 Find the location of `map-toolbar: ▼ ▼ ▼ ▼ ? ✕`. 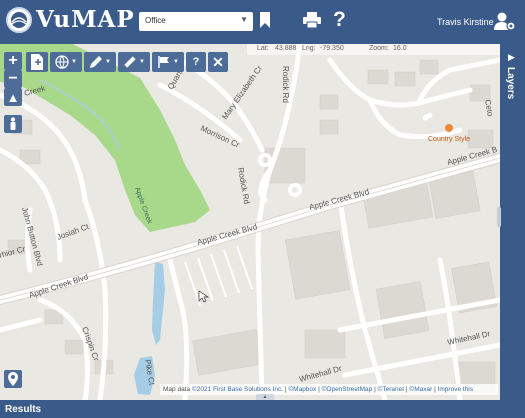

map-toolbar: ▼ ▼ ▼ ▼ ? ✕ is located at coordinates (116, 63).